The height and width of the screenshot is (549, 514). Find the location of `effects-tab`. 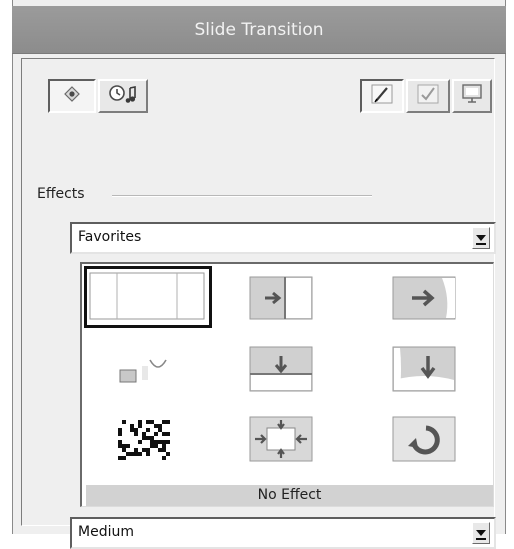

effects-tab is located at coordinates (72, 96).